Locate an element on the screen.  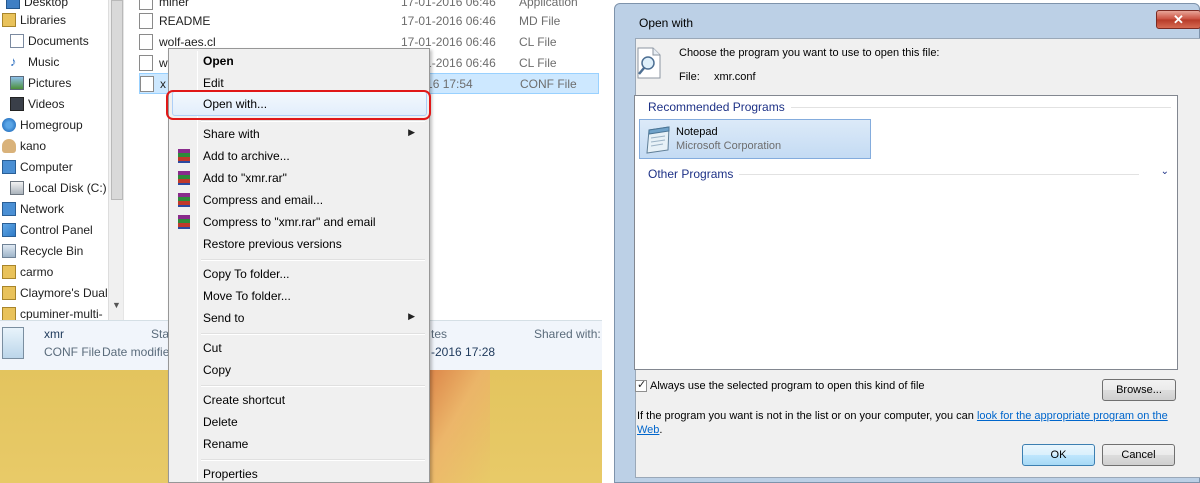
menu-item-restore-versions: Restore previous versions is located at coordinates (299, 244).